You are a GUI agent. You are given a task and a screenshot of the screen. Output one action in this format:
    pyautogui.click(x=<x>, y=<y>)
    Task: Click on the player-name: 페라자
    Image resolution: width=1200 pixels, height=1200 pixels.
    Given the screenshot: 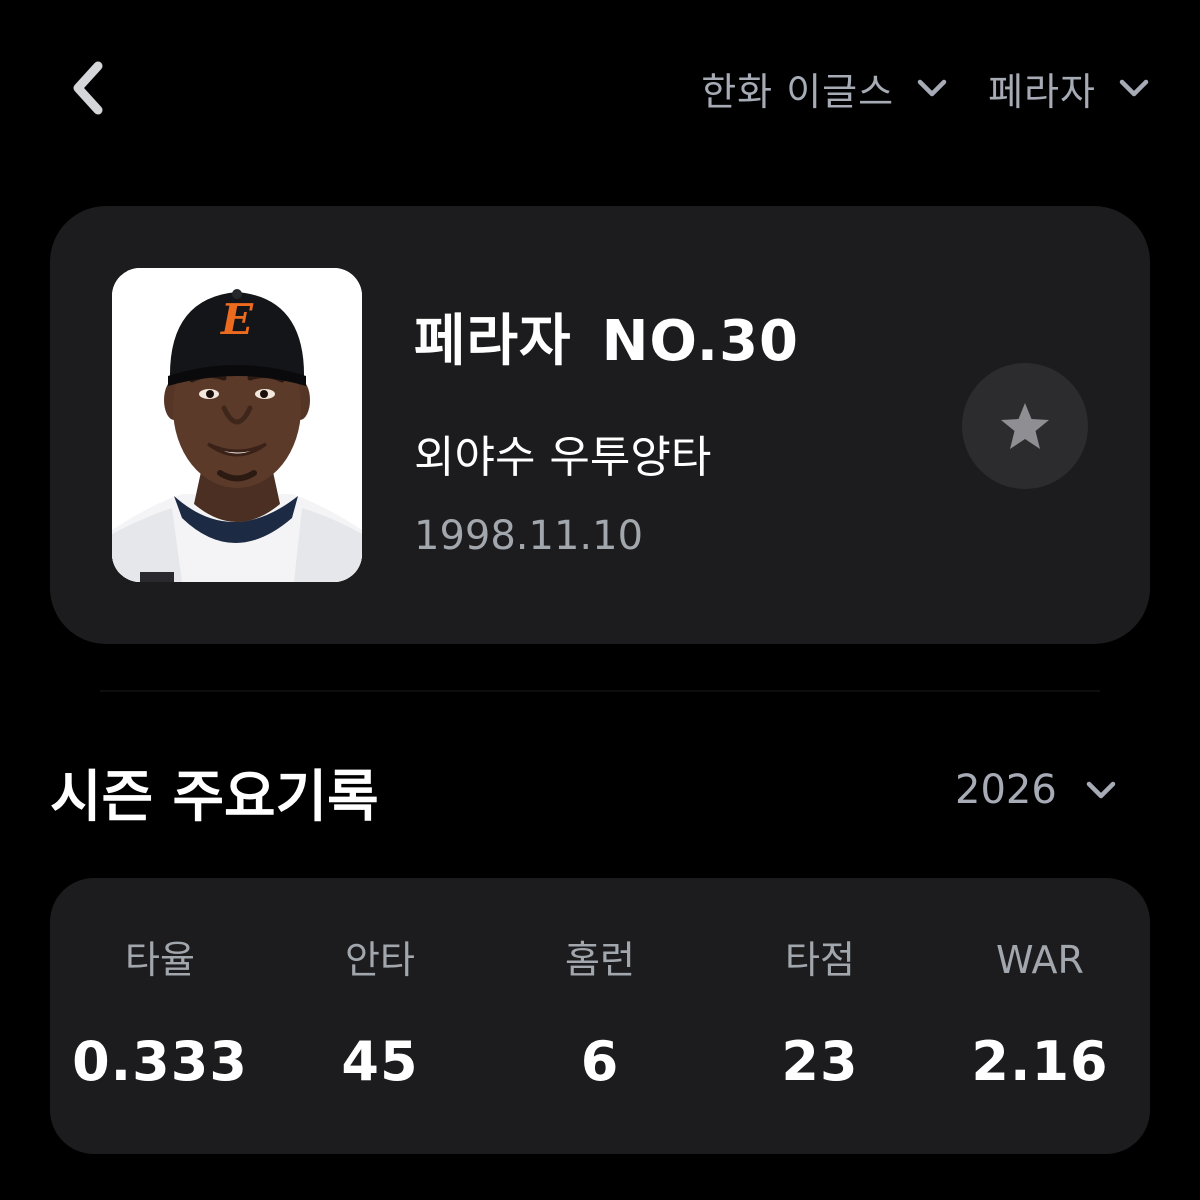 What is the action you would take?
    pyautogui.click(x=493, y=341)
    